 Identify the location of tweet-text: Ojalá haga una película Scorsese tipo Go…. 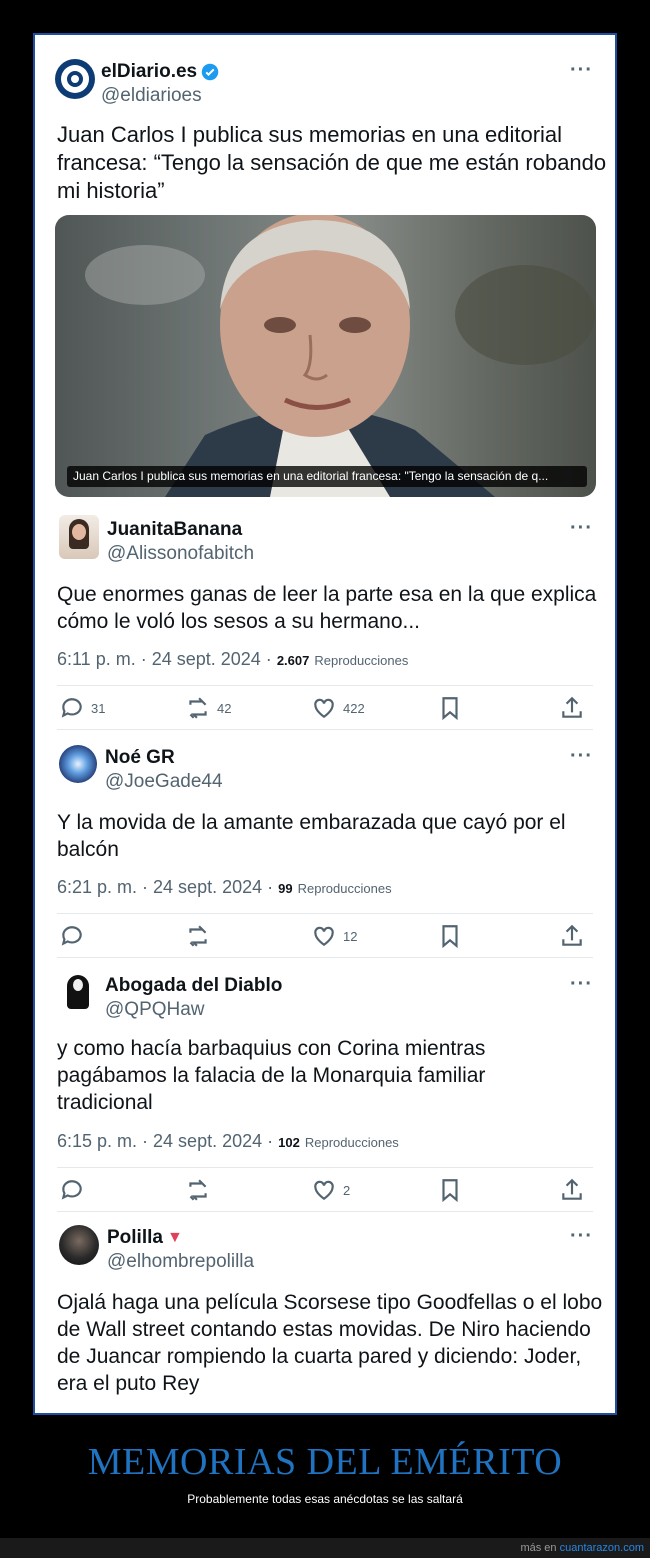
(330, 1343).